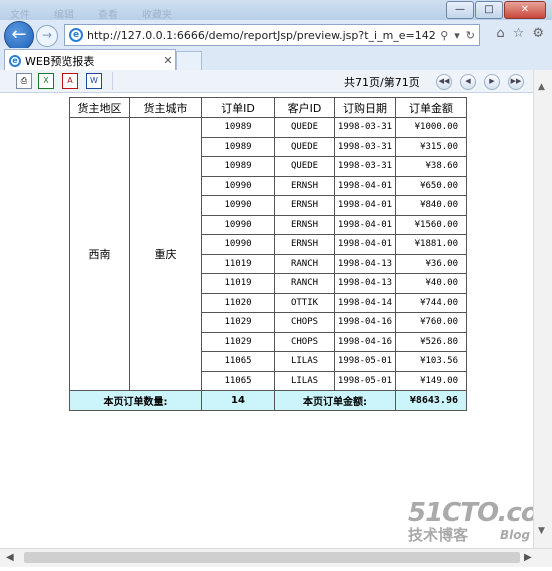 This screenshot has height=571, width=552. I want to click on search-icon: ⚲, so click(444, 35).